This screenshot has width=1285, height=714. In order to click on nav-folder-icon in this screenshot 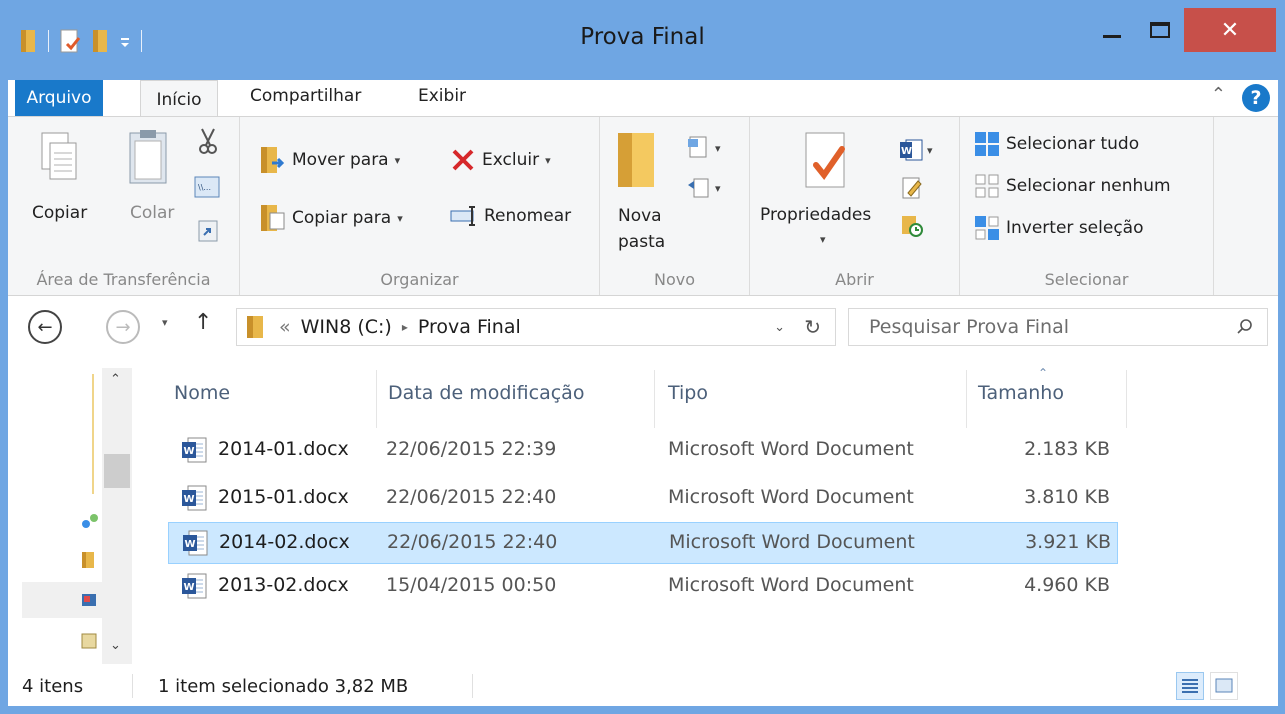, I will do `click(89, 560)`.